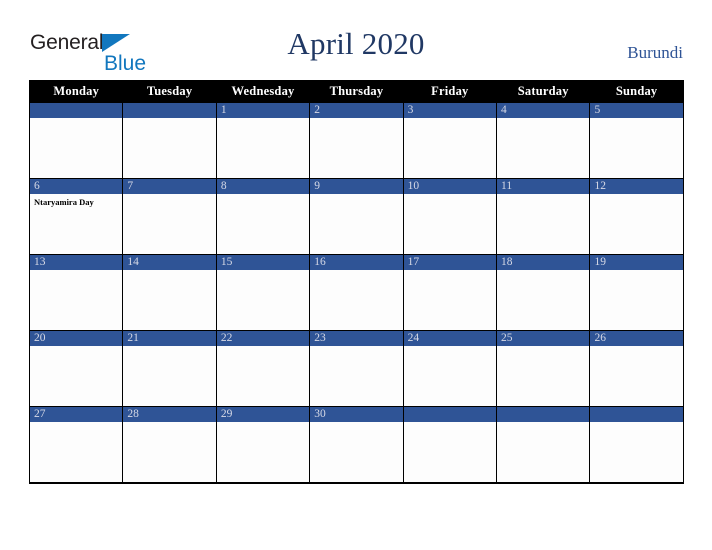 The image size is (712, 550). I want to click on calendar-day-cell: 18, so click(543, 292).